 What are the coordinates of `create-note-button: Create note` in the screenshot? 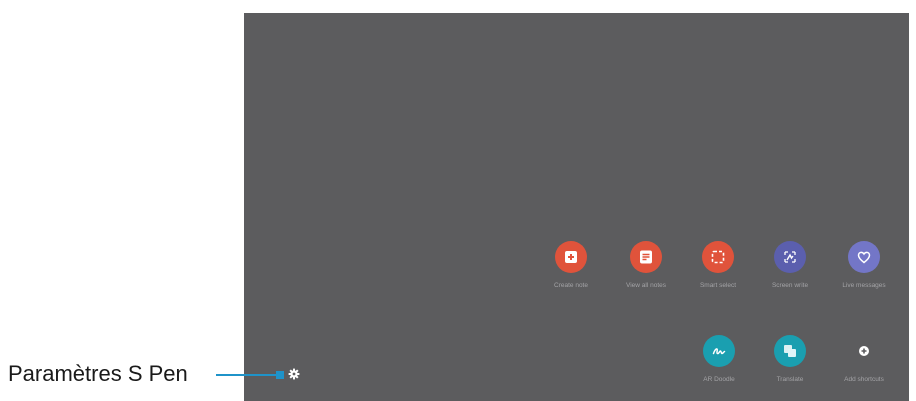 It's located at (571, 265).